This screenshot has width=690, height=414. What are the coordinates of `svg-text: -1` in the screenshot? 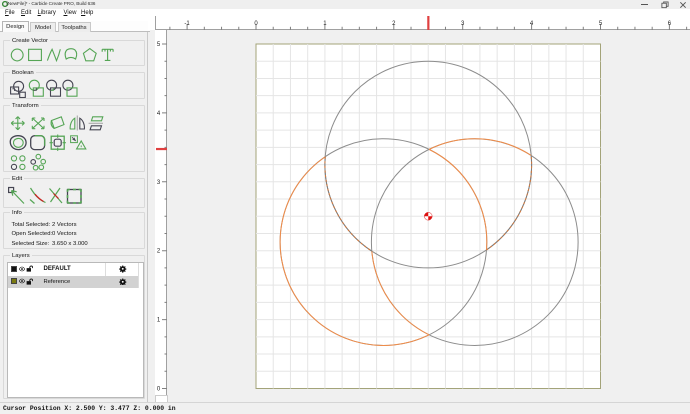 It's located at (187, 24).